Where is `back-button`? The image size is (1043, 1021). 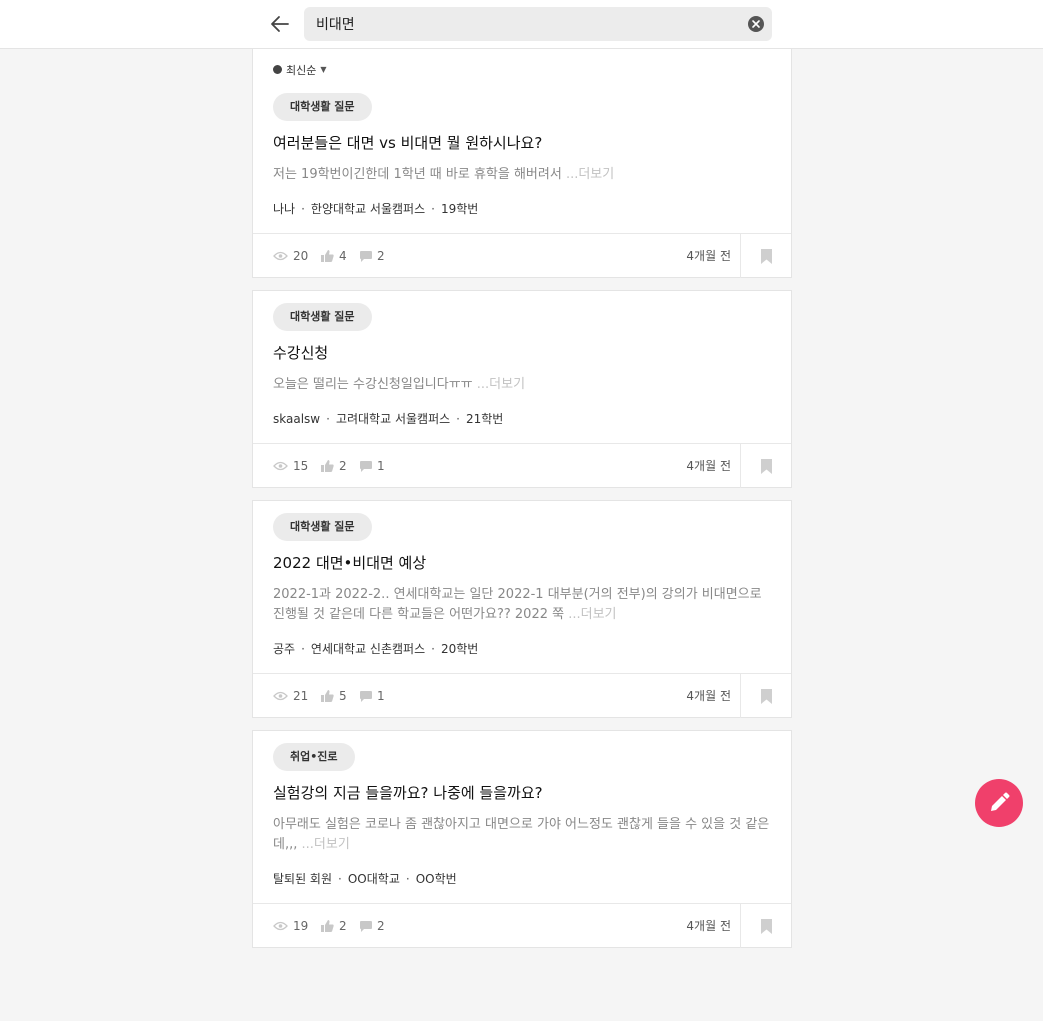 back-button is located at coordinates (280, 24).